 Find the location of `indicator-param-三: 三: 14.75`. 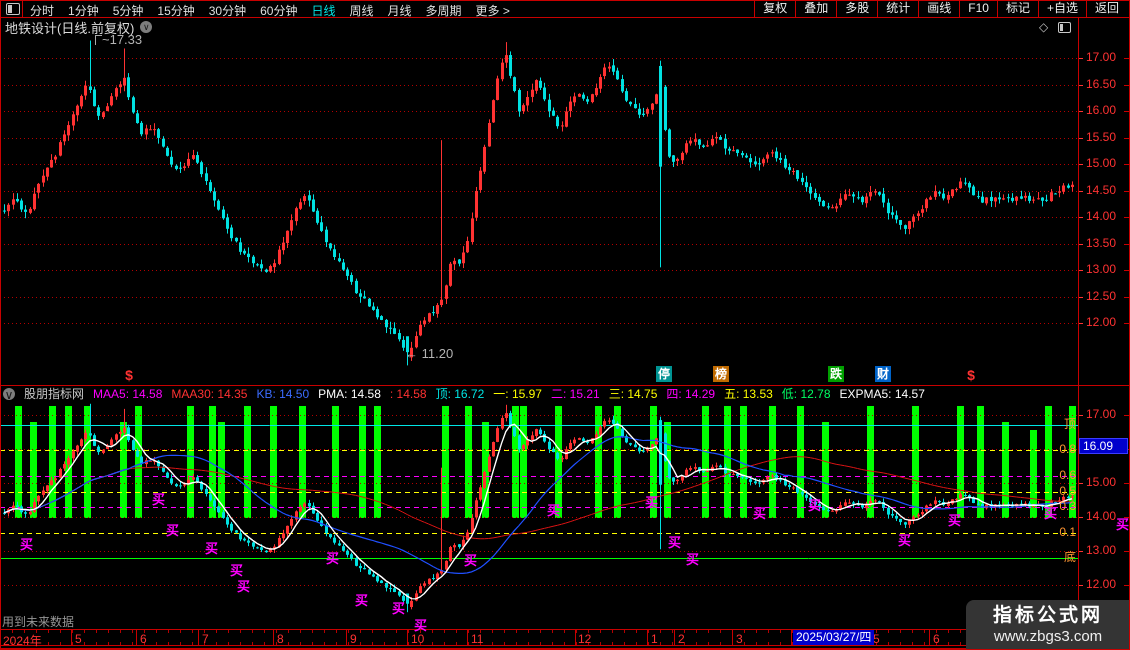

indicator-param-三: 三: 14.75 is located at coordinates (633, 394).